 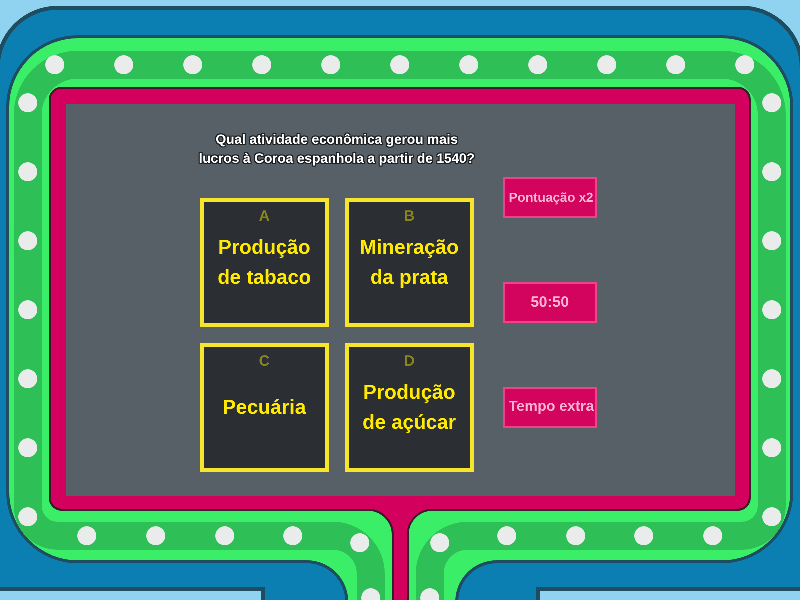 What do you see at coordinates (264, 362) in the screenshot?
I see `option-letter: C` at bounding box center [264, 362].